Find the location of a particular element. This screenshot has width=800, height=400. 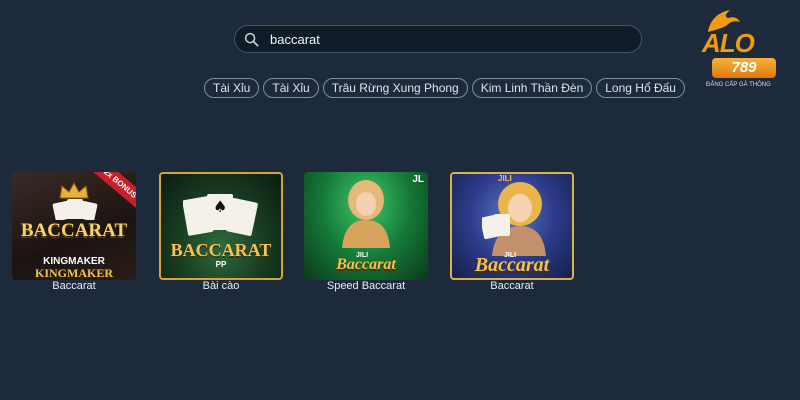

cards-icon: ♠ is located at coordinates (220, 215).